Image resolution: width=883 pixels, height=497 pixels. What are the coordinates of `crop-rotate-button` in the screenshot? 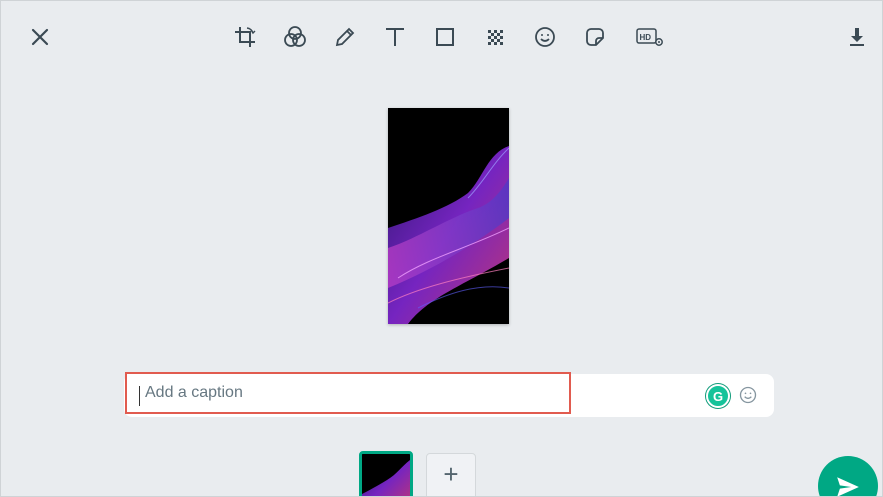 It's located at (245, 37).